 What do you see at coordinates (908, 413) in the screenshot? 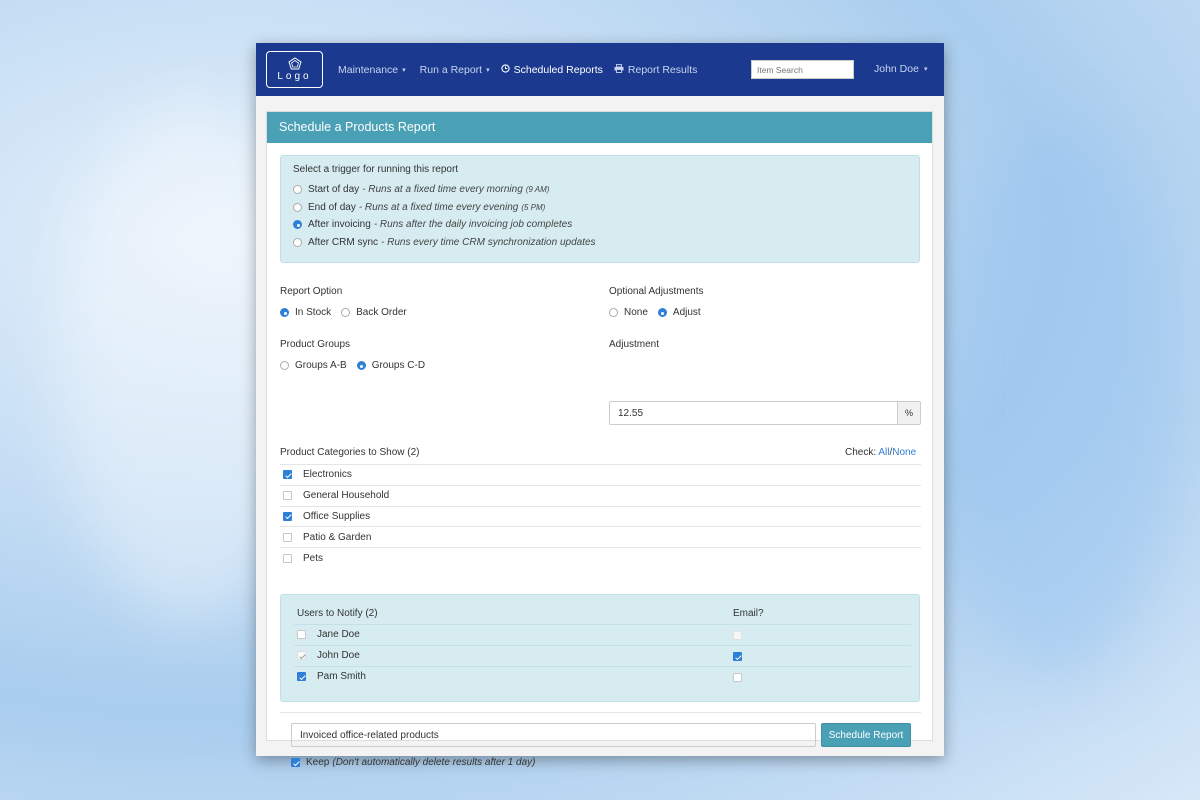
I see `percent-addon: %` at bounding box center [908, 413].